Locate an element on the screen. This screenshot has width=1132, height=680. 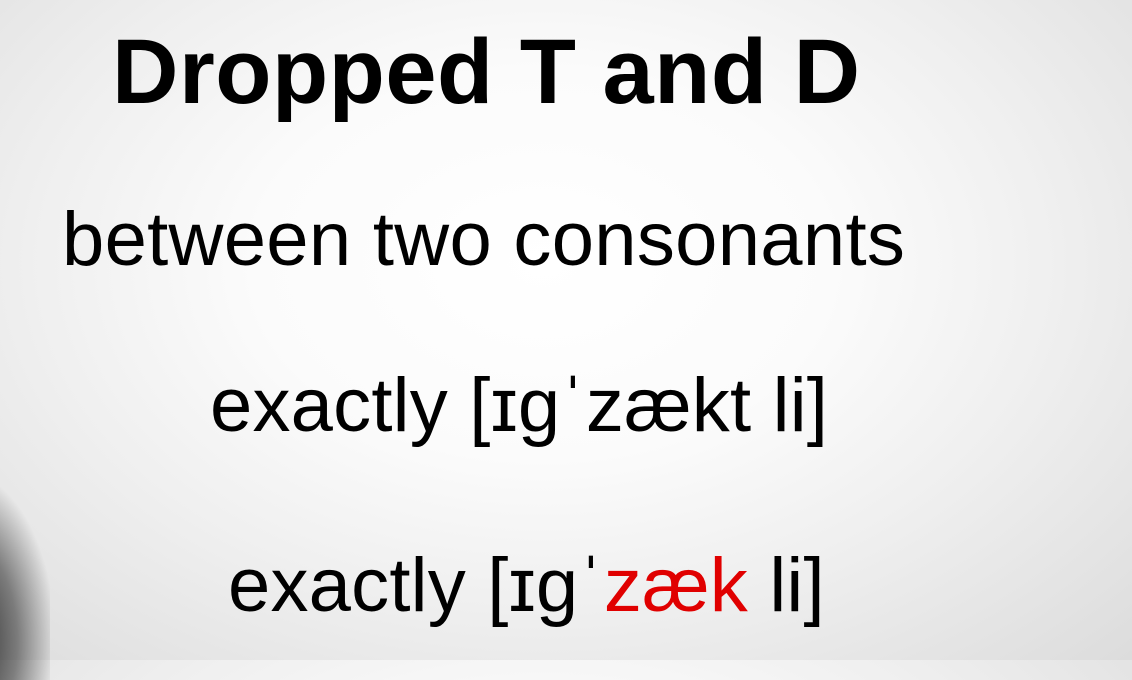
pronunciation-main: zækt is located at coordinates (668, 405).